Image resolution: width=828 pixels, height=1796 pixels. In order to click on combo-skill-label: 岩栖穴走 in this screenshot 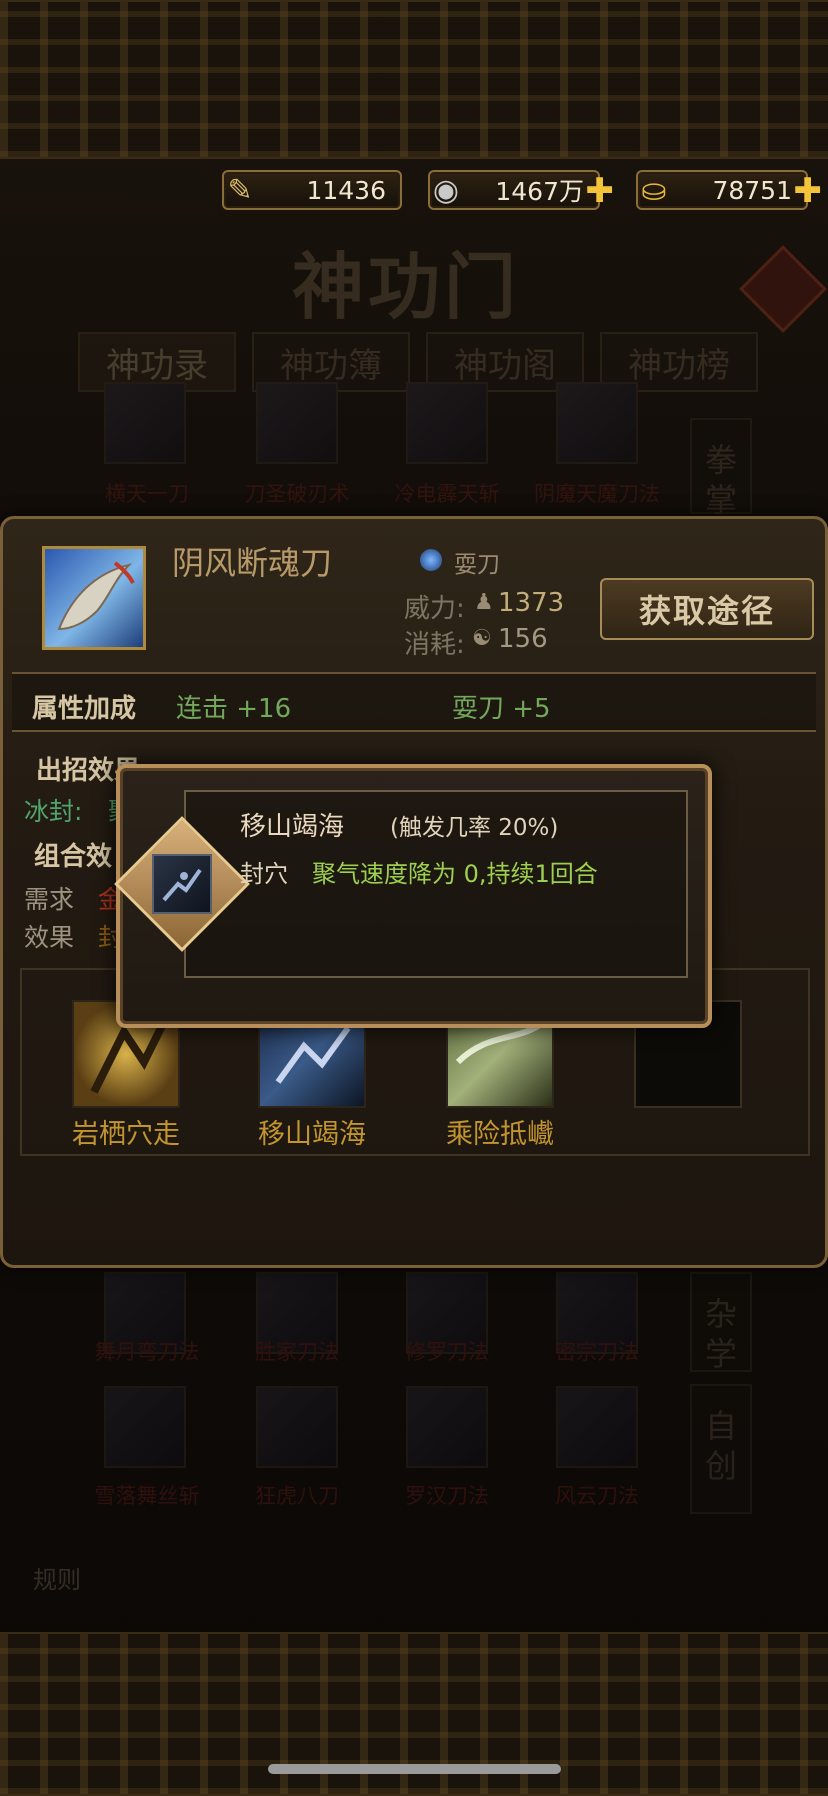, I will do `click(126, 1134)`.